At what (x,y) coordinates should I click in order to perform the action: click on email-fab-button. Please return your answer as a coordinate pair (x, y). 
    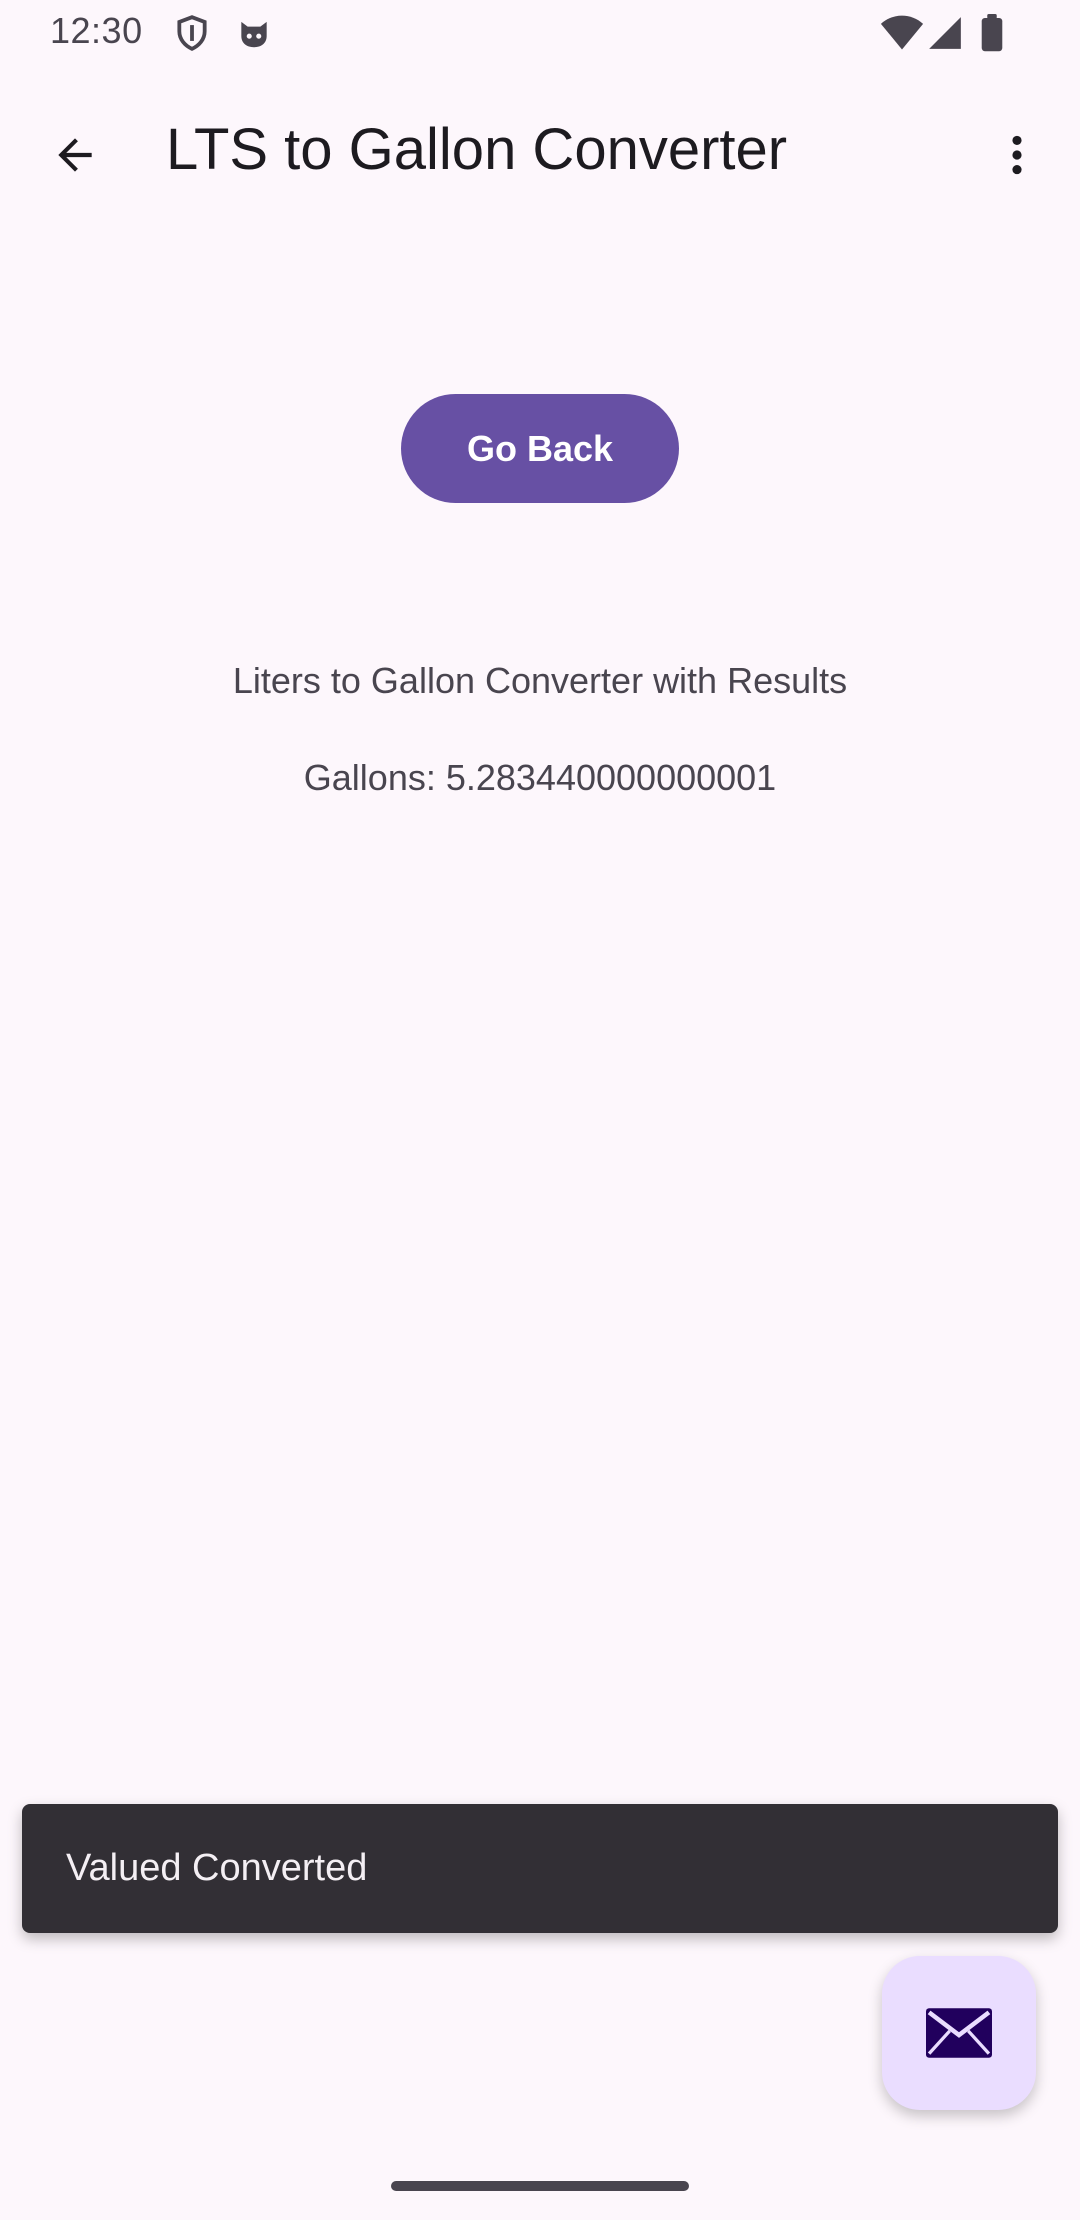
    Looking at the image, I should click on (959, 2033).